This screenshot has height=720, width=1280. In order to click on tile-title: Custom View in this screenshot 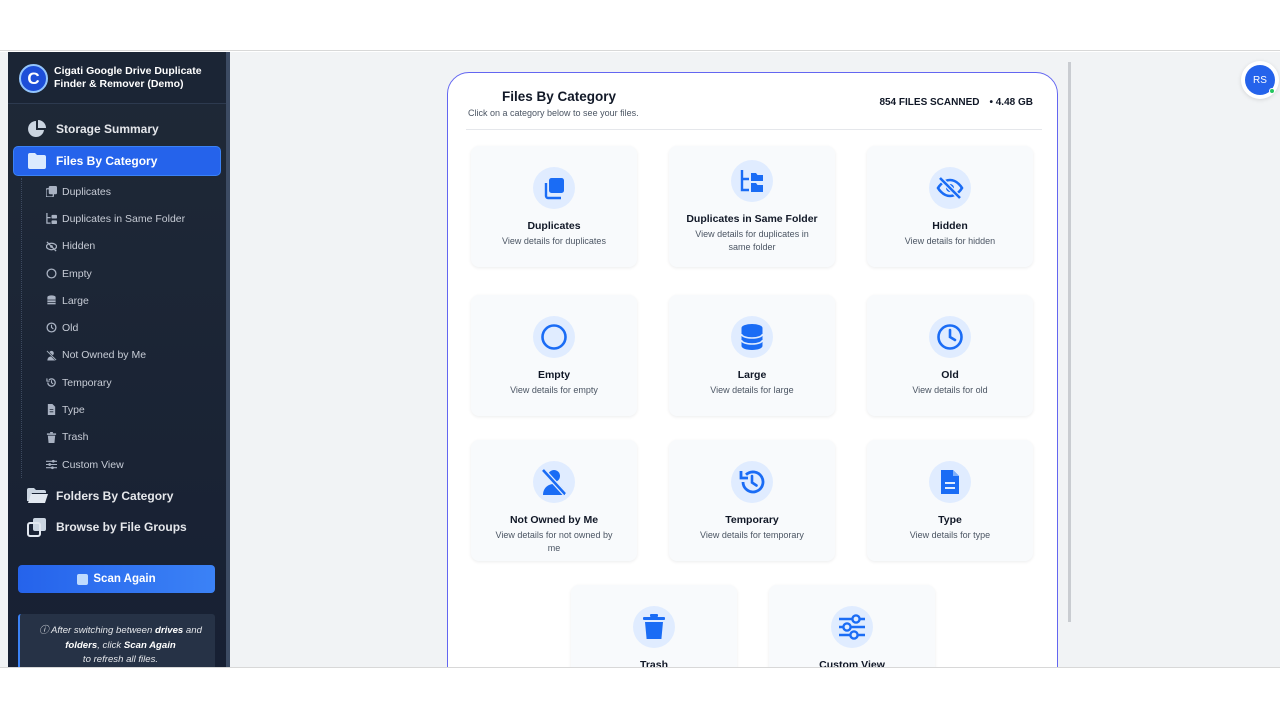, I will do `click(852, 663)`.